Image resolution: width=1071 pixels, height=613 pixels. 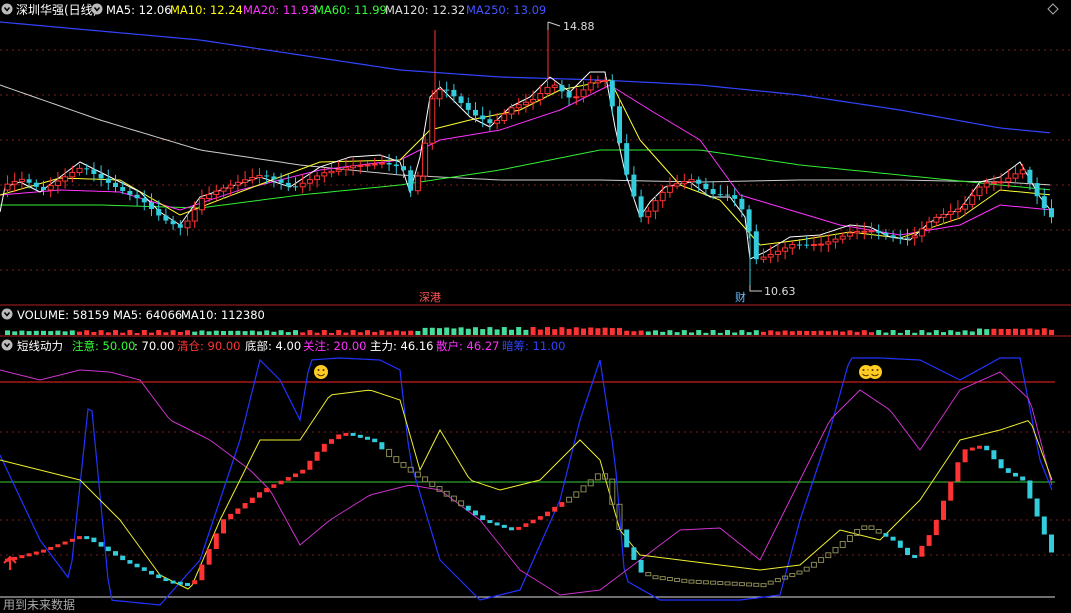 What do you see at coordinates (299, 10) in the screenshot?
I see `ma20-value: 11.93` at bounding box center [299, 10].